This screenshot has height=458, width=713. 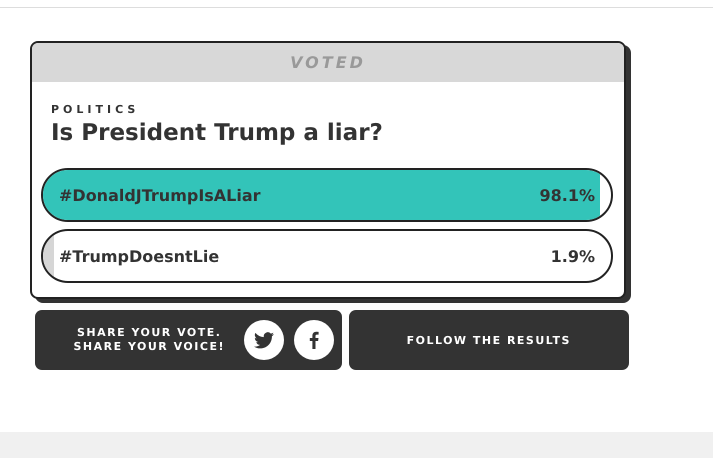 I want to click on option-percentage: 1.9%, so click(x=572, y=256).